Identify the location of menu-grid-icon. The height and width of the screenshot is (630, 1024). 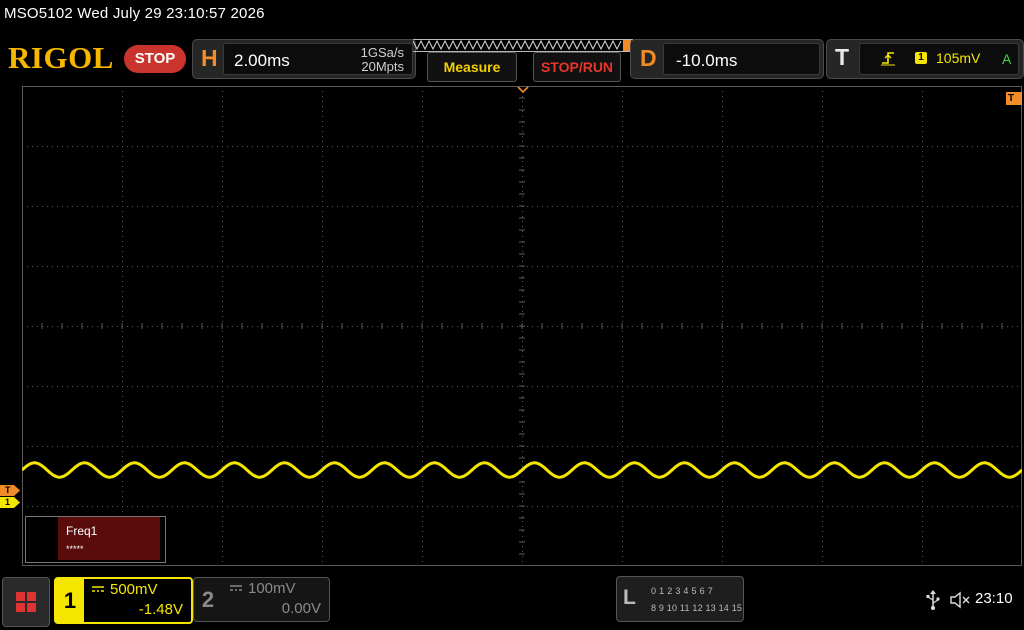
(26, 602).